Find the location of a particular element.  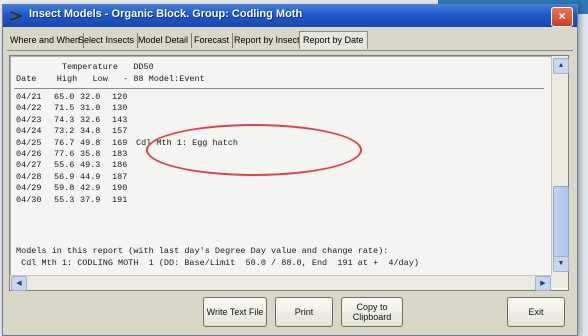

row-degree-days: 190 is located at coordinates (120, 188).